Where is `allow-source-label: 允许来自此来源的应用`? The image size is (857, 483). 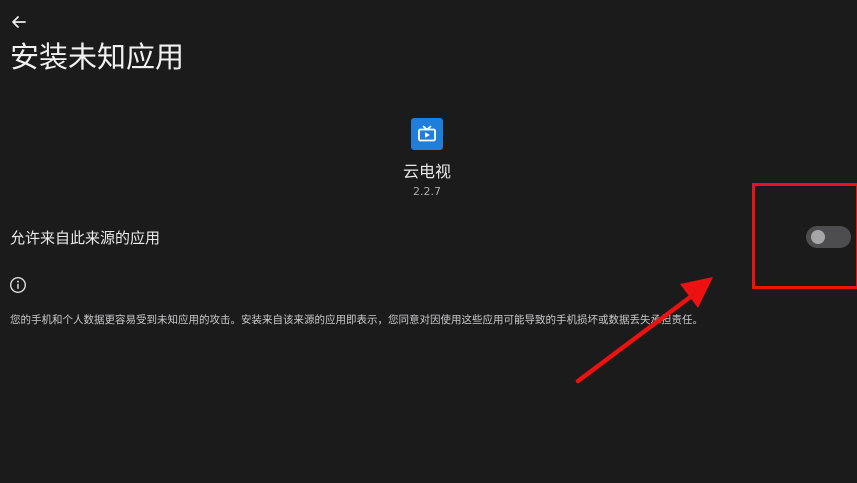 allow-source-label: 允许来自此来源的应用 is located at coordinates (85, 238).